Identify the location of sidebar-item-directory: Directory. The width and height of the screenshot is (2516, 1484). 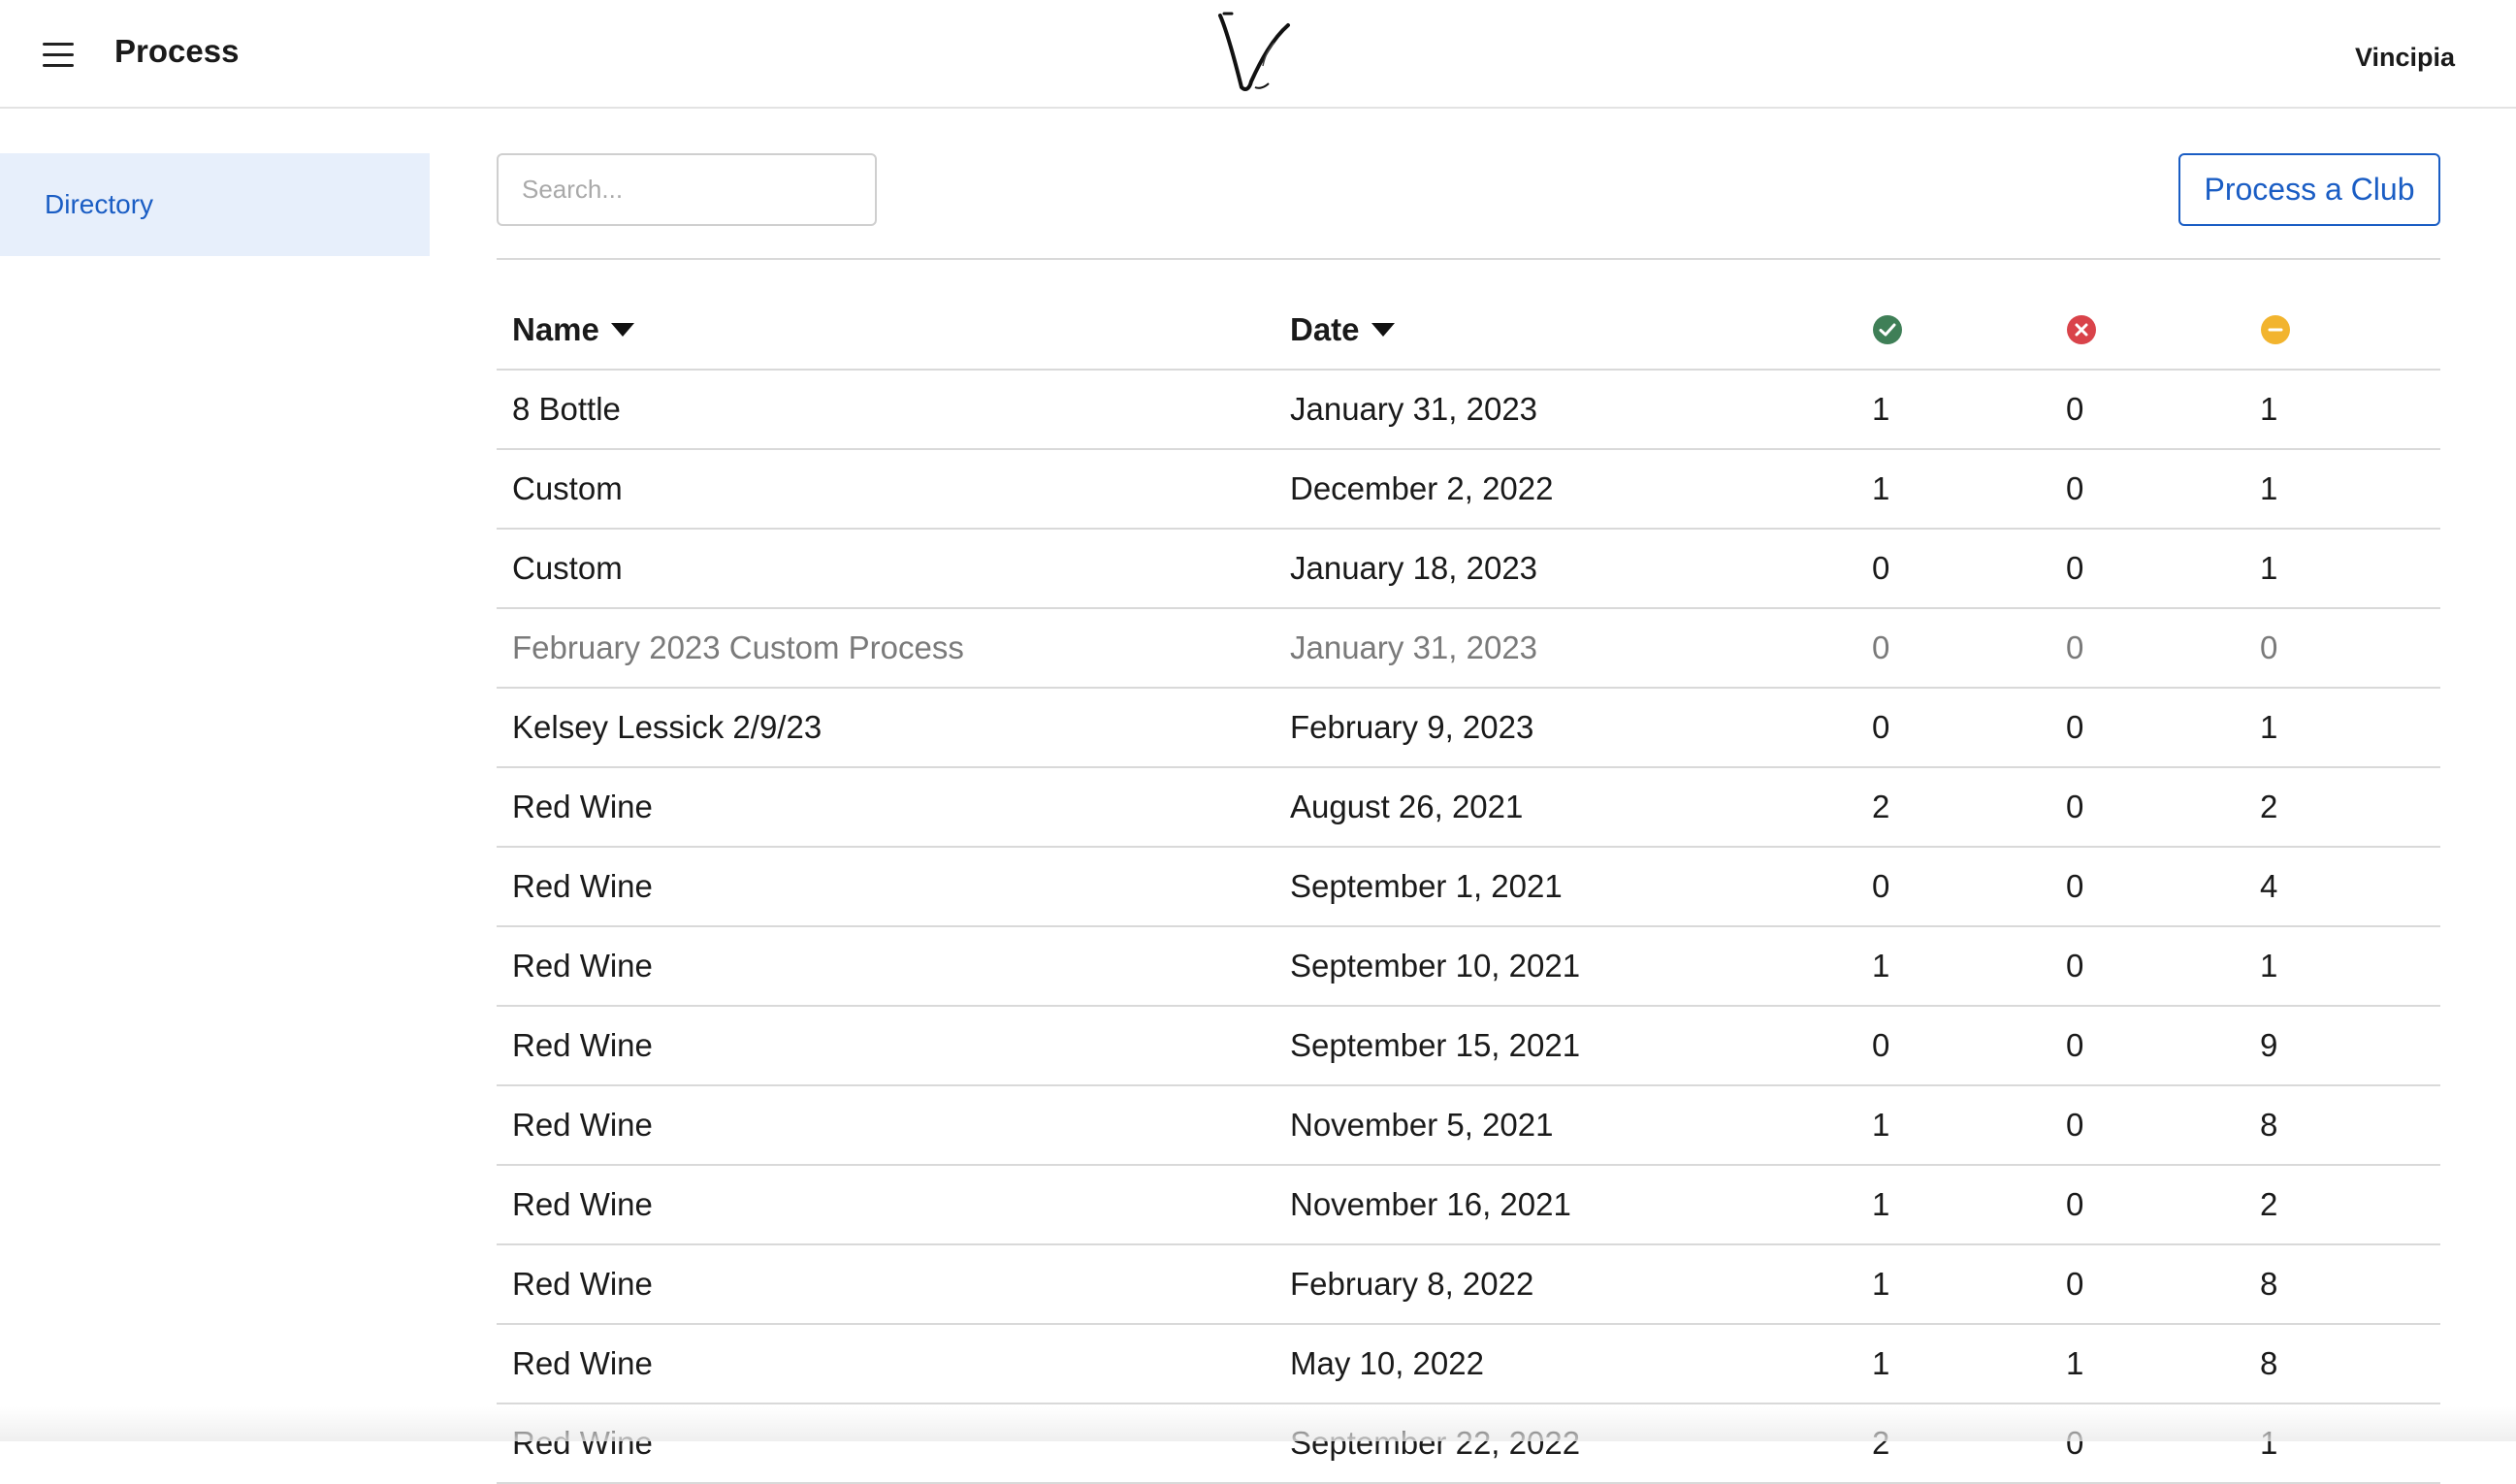
(215, 204).